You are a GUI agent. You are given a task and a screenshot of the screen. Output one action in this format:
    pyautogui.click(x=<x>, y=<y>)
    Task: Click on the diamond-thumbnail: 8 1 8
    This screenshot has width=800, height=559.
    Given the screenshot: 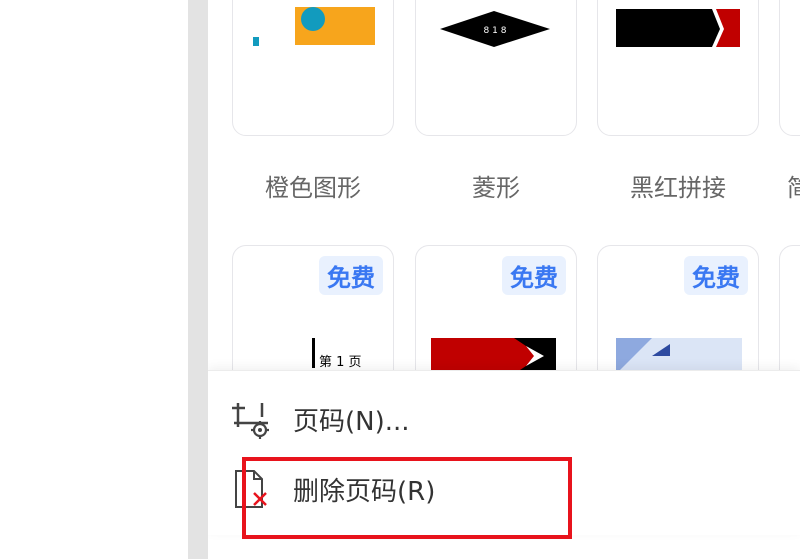 What is the action you would take?
    pyautogui.click(x=495, y=29)
    